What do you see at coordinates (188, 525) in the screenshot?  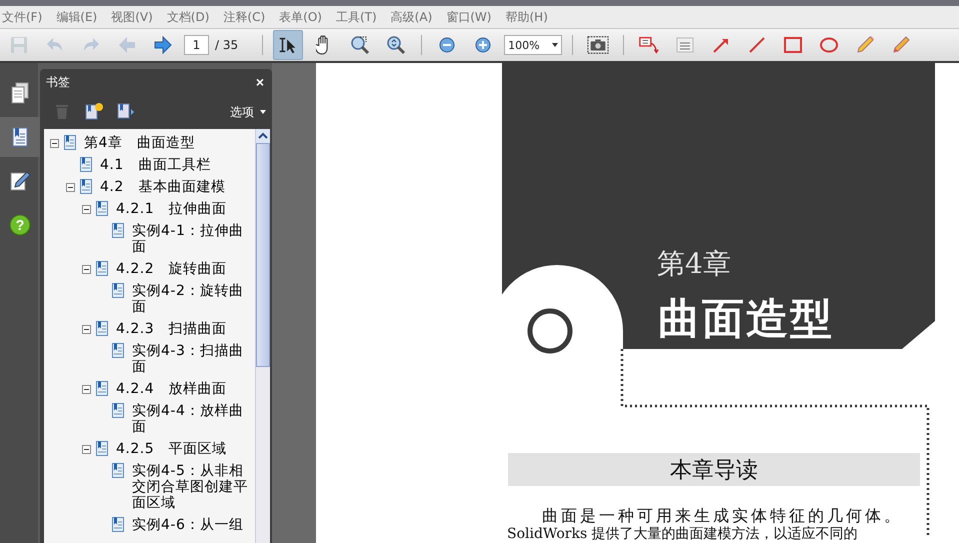 I see `bookmark-item: 实例4-6：从一组` at bounding box center [188, 525].